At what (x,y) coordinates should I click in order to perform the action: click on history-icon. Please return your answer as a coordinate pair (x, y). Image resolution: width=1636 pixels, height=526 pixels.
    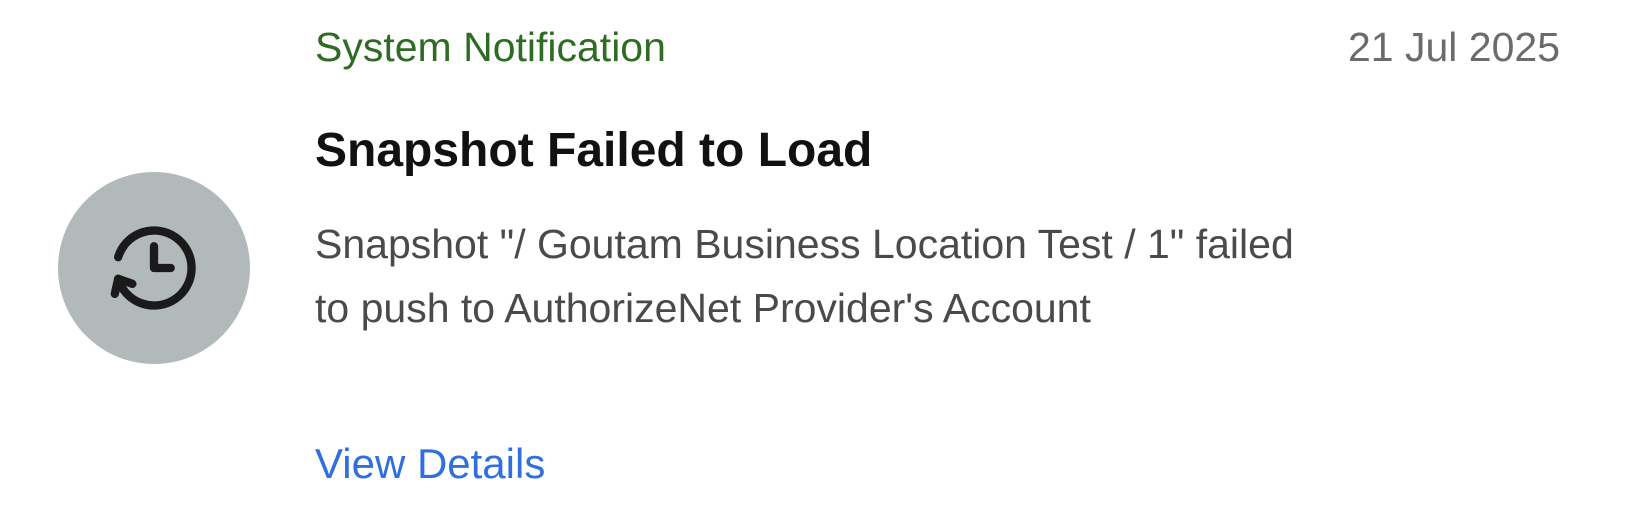
    Looking at the image, I should click on (153, 268).